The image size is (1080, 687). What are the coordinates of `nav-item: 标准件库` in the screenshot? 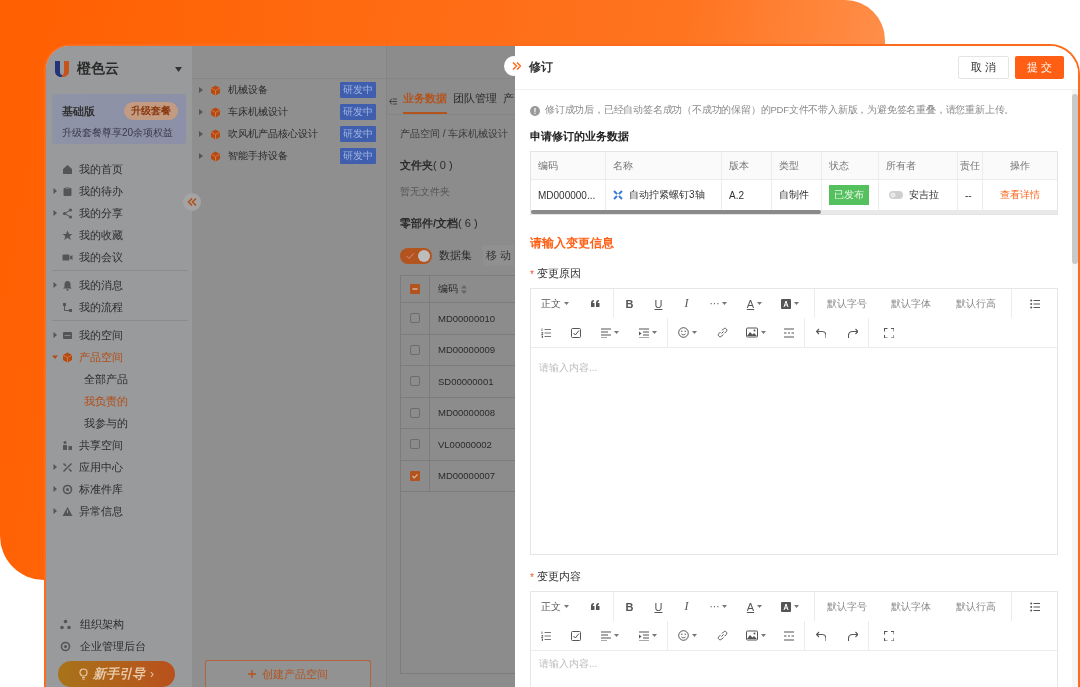 It's located at (119, 489).